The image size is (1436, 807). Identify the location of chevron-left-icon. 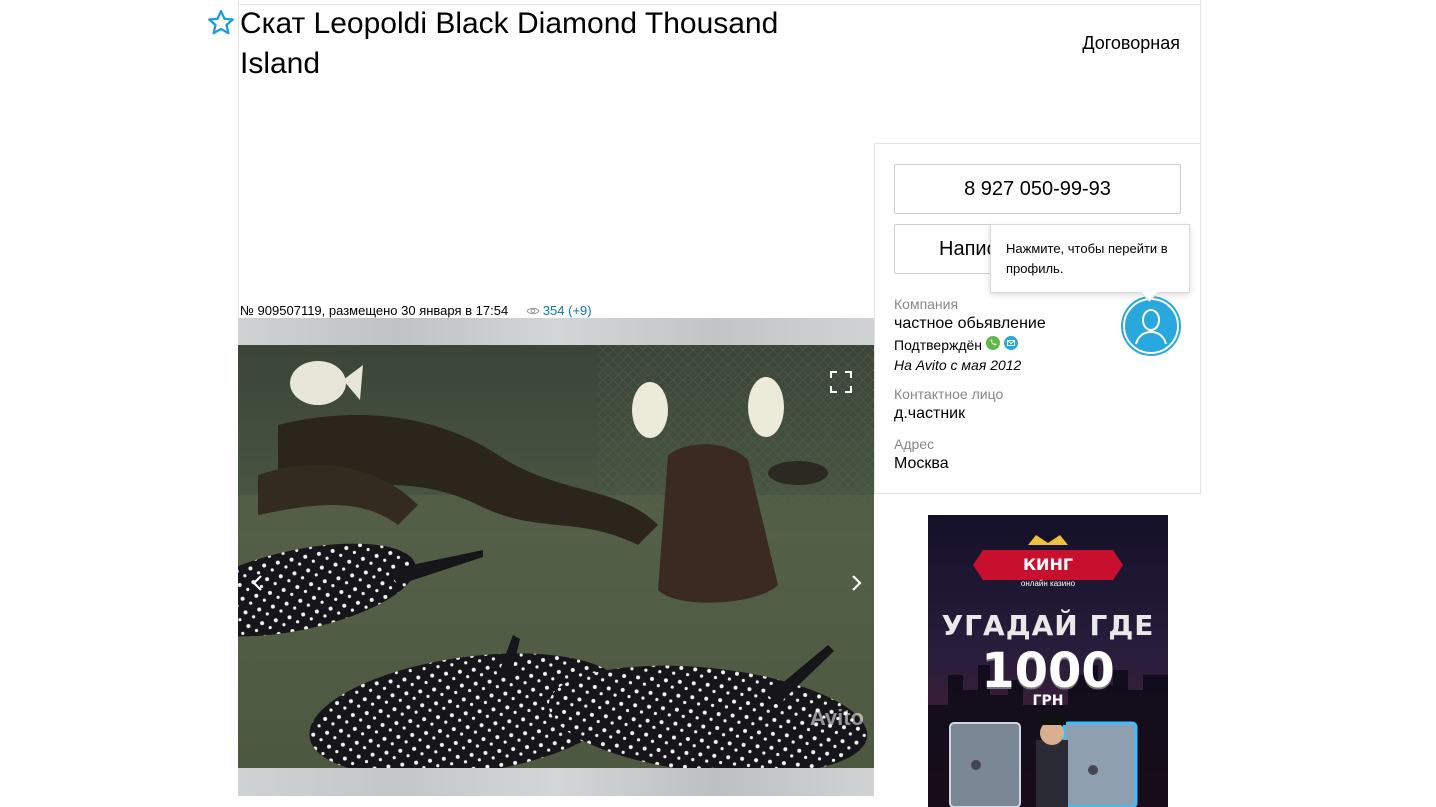
(257, 583).